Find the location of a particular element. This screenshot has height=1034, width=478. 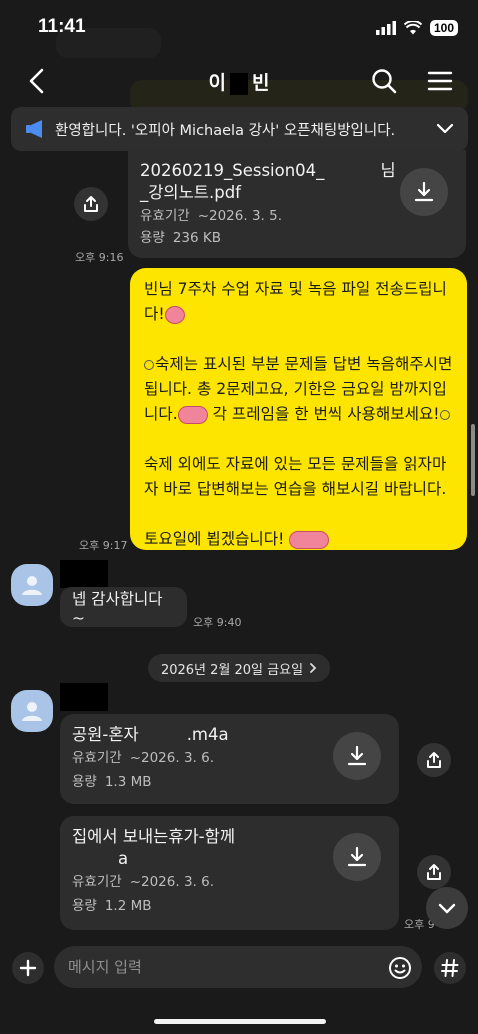

status-icons: 100 is located at coordinates (416, 28).